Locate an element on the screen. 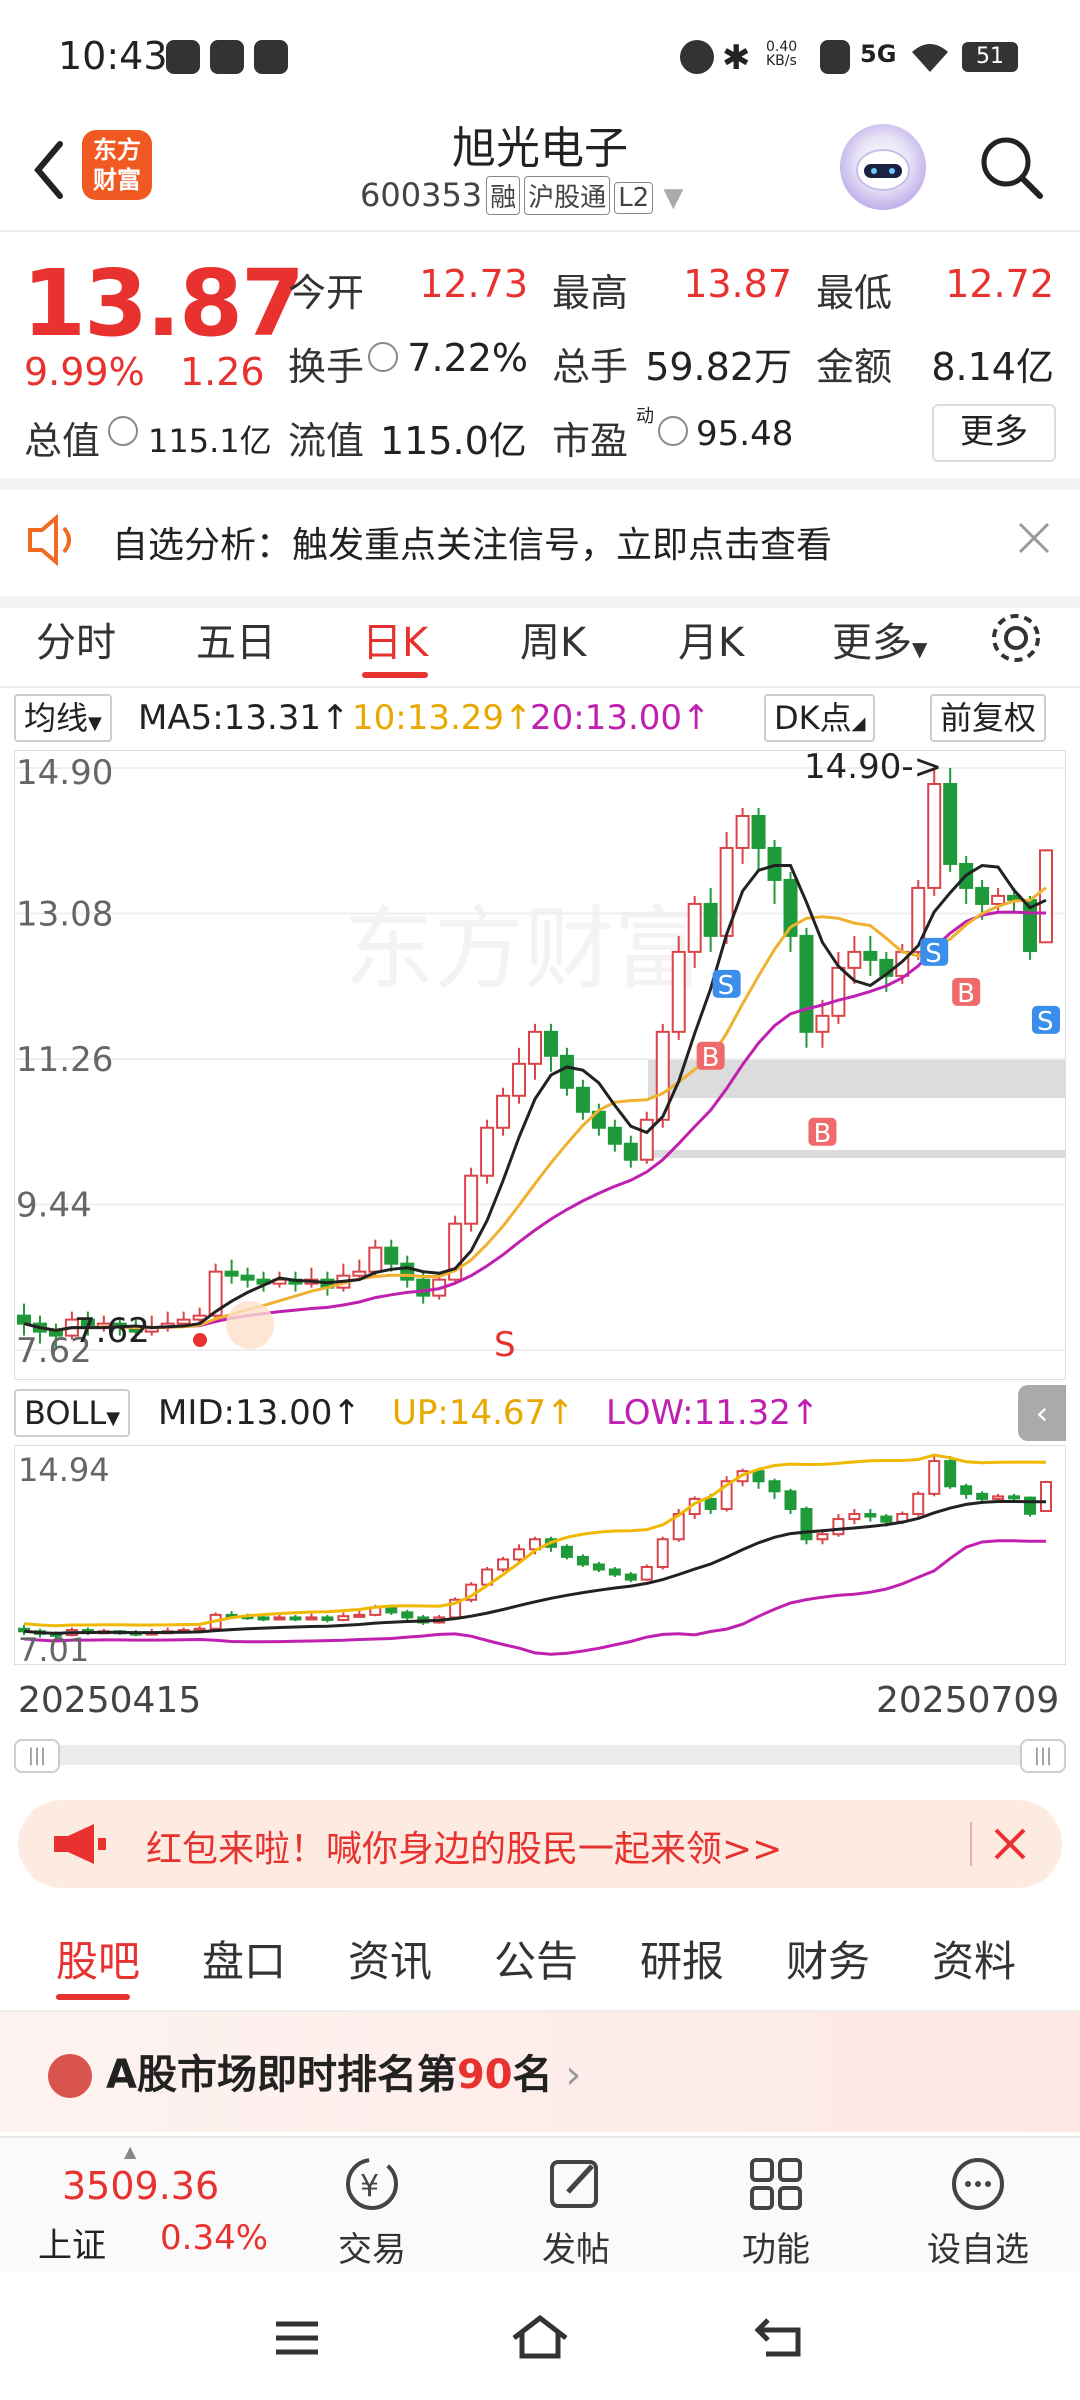 Image resolution: width=1080 pixels, height=2400 pixels. bollinger-chart: 14.94 7.01 is located at coordinates (540, 1555).